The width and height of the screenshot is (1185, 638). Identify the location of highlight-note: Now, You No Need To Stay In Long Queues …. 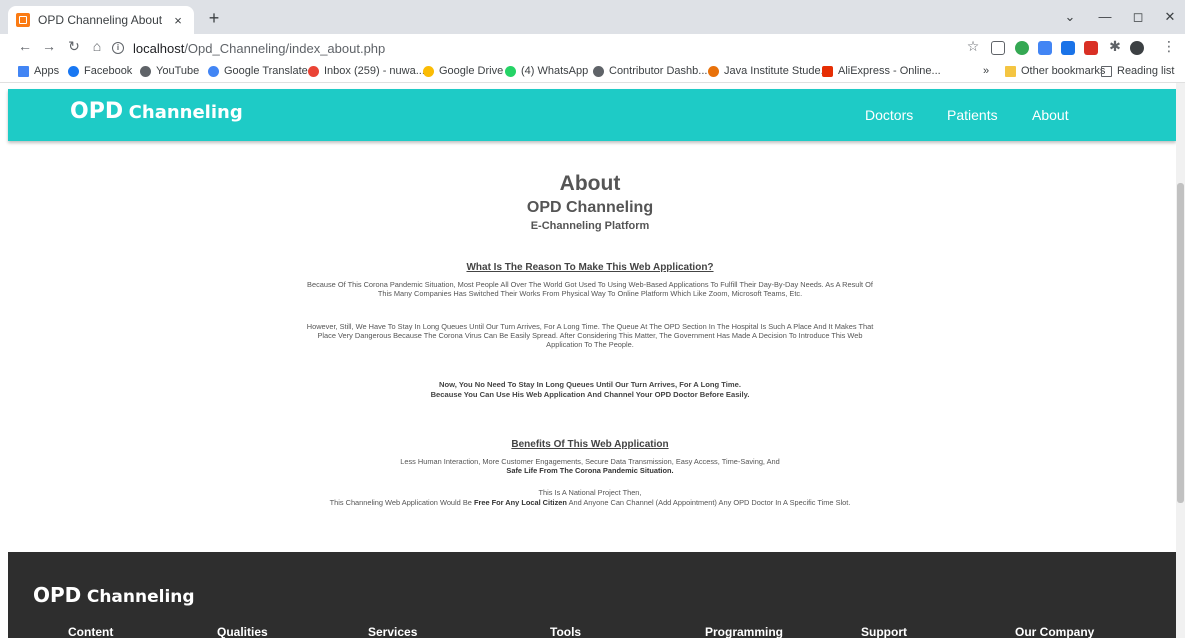
(590, 390).